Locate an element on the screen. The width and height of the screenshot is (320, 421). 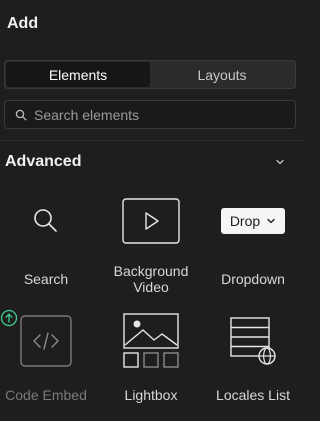
element-lightbox: Lightbox is located at coordinates (151, 366).